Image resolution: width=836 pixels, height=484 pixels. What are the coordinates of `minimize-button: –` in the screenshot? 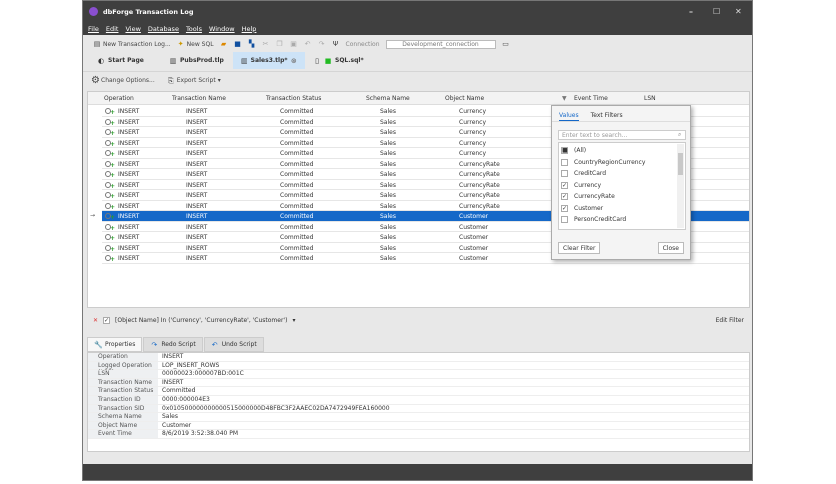 It's located at (691, 11).